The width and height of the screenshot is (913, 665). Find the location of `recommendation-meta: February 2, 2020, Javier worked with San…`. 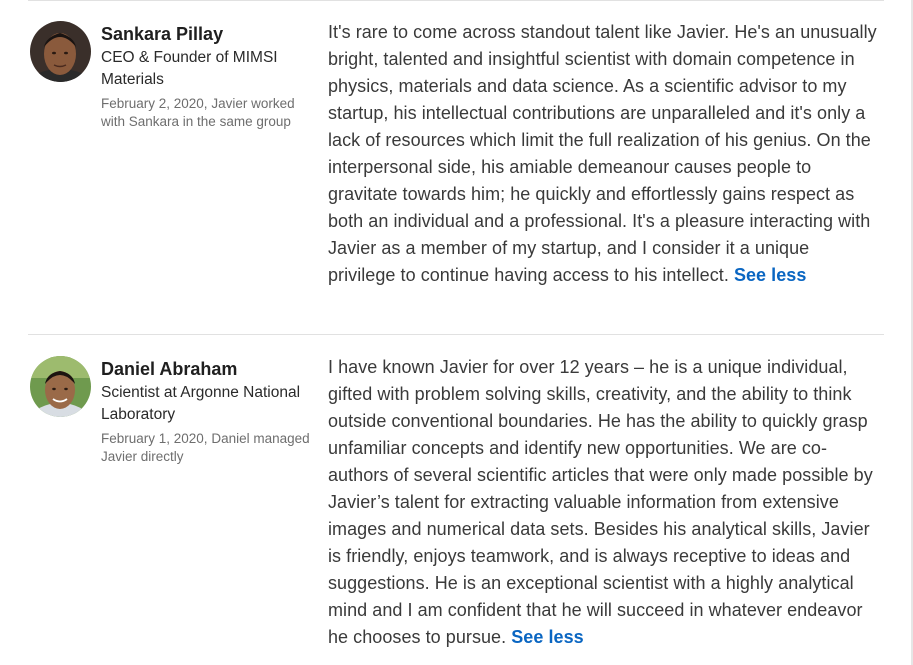

recommendation-meta: February 2, 2020, Javier worked with San… is located at coordinates (198, 112).